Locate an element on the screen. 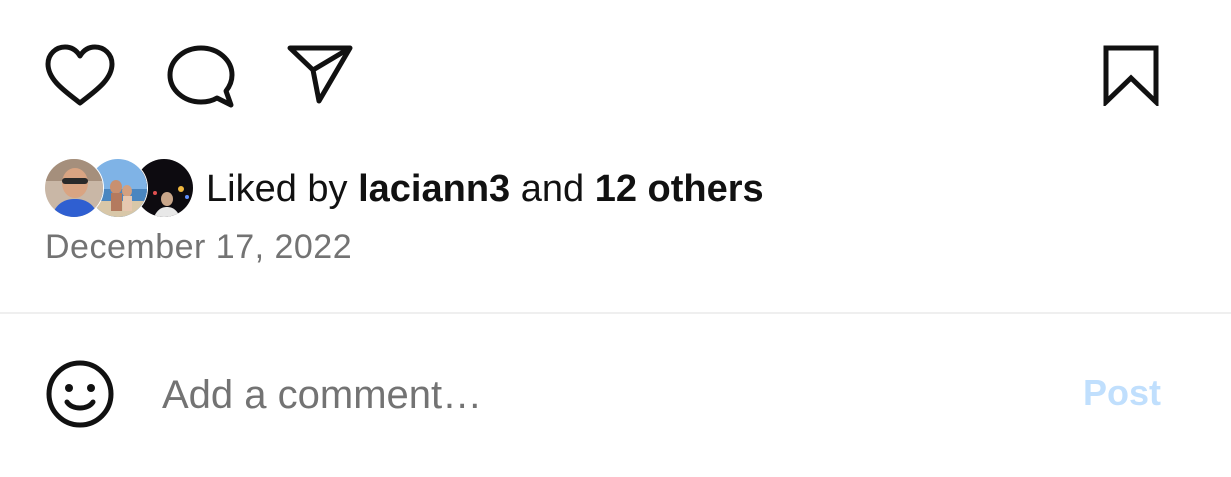 This screenshot has width=1231, height=477. likes-row: Liked by laciann3 and 12 others is located at coordinates (404, 189).